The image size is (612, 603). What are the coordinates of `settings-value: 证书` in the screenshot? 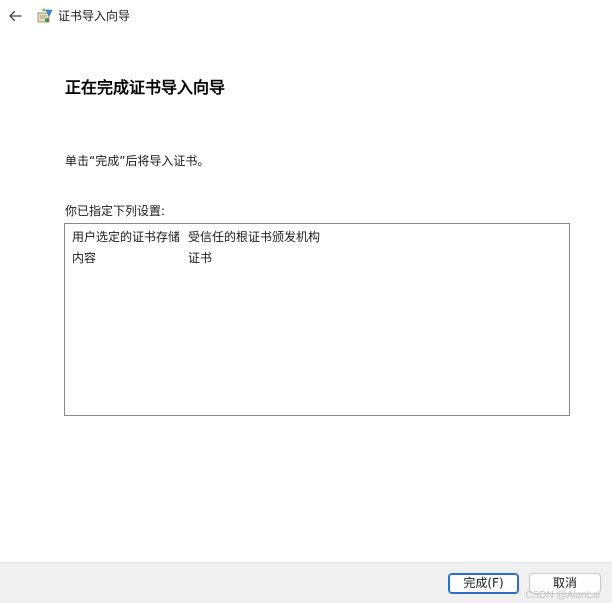 It's located at (200, 258).